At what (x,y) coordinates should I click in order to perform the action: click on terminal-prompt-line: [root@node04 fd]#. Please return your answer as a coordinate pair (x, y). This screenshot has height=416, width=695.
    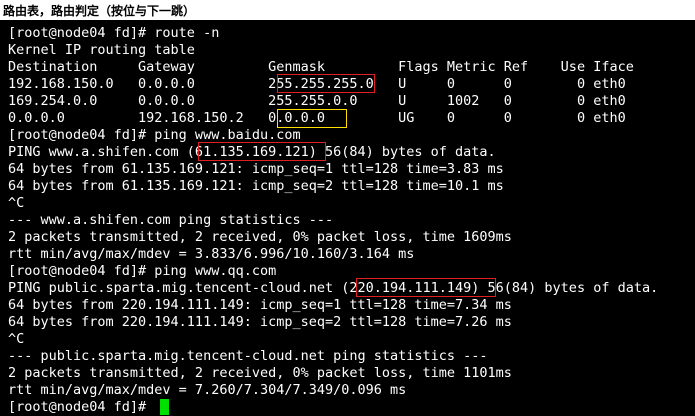
    Looking at the image, I should click on (81, 407).